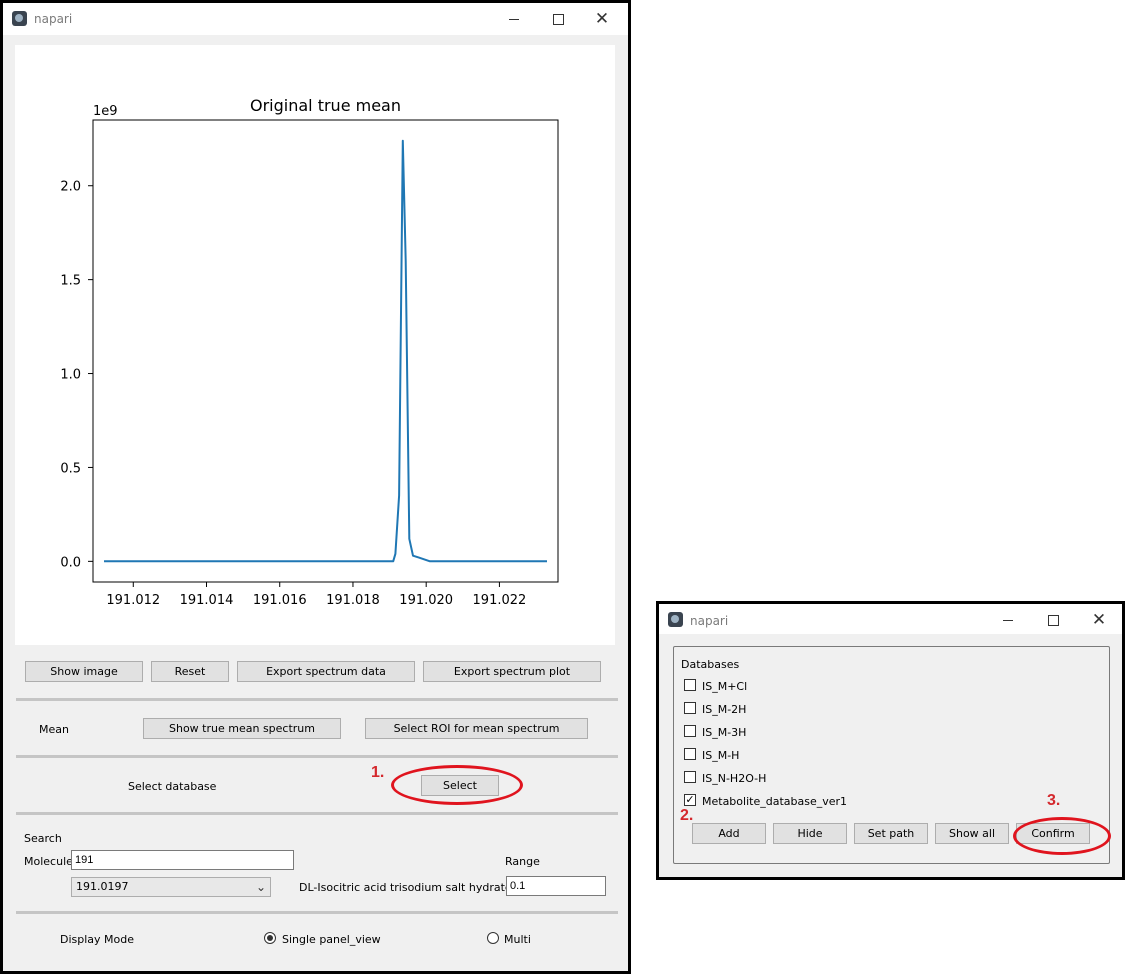 Image resolution: width=1125 pixels, height=974 pixels. Describe the element at coordinates (54, 729) in the screenshot. I see `mean-label: Mean` at that location.